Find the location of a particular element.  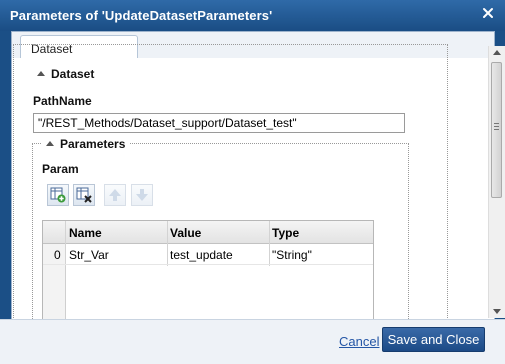

parameters-legend: Parameters is located at coordinates (86, 144).